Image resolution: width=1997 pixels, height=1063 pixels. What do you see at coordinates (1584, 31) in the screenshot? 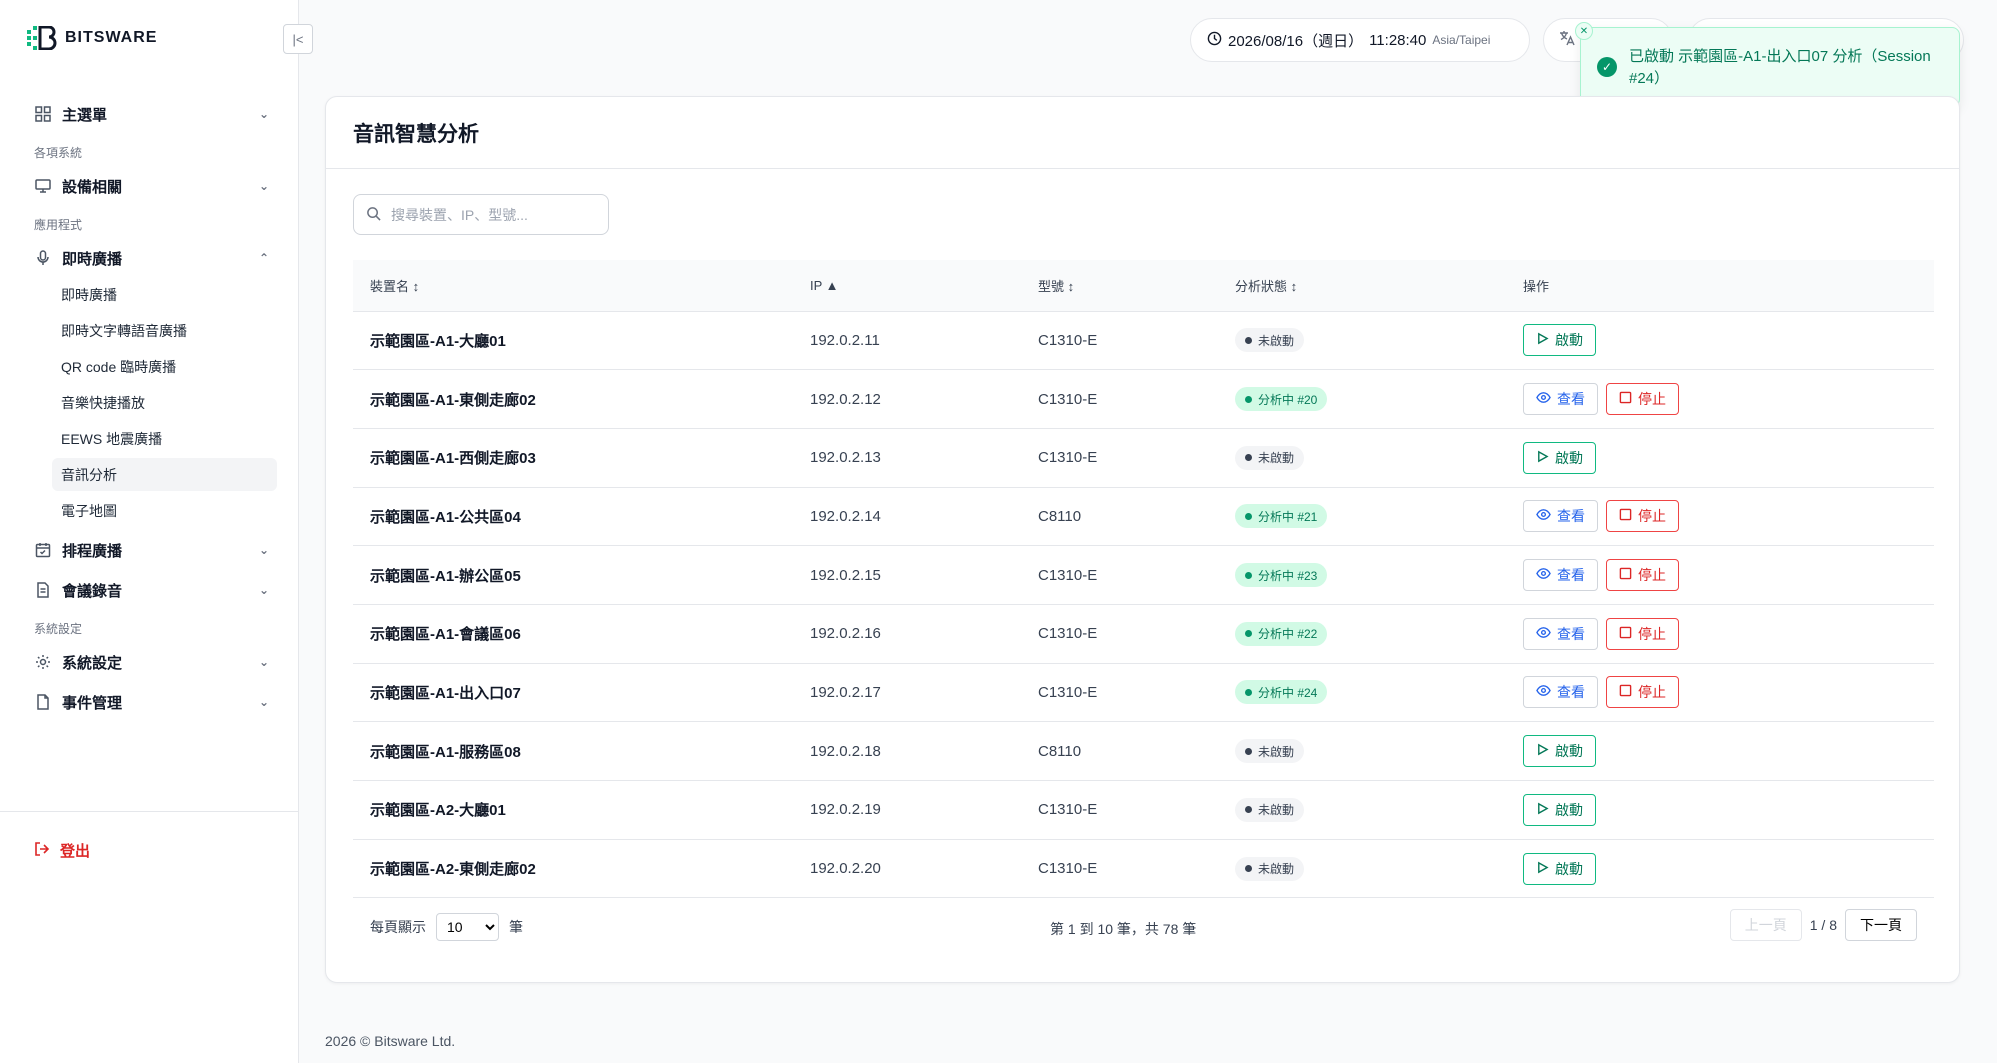
I see `toast-close-button: ✕` at bounding box center [1584, 31].